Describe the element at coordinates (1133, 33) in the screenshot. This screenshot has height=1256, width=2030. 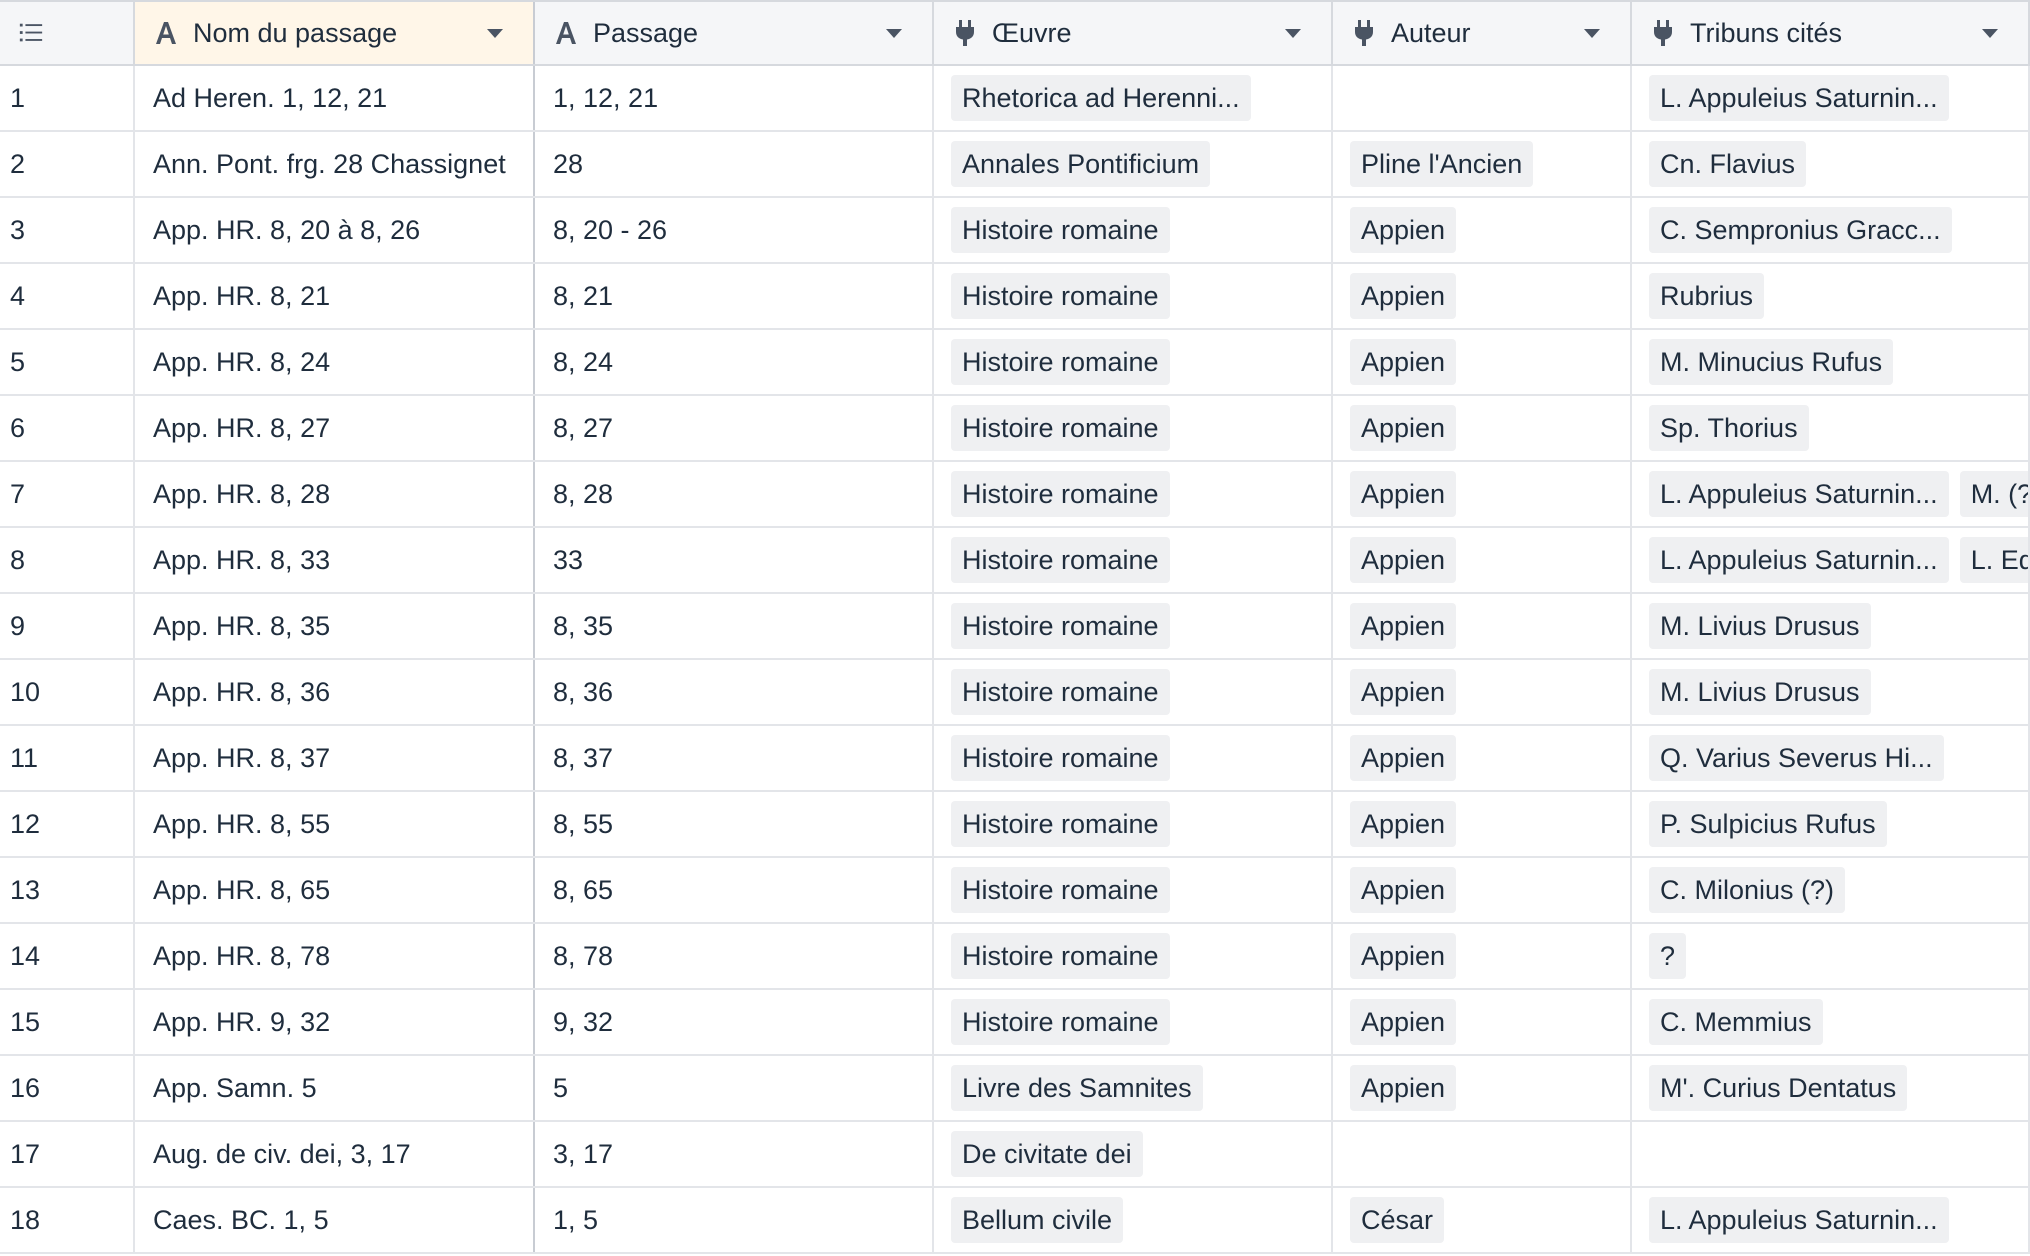
I see `header-oeuvre: Œuvre` at that location.